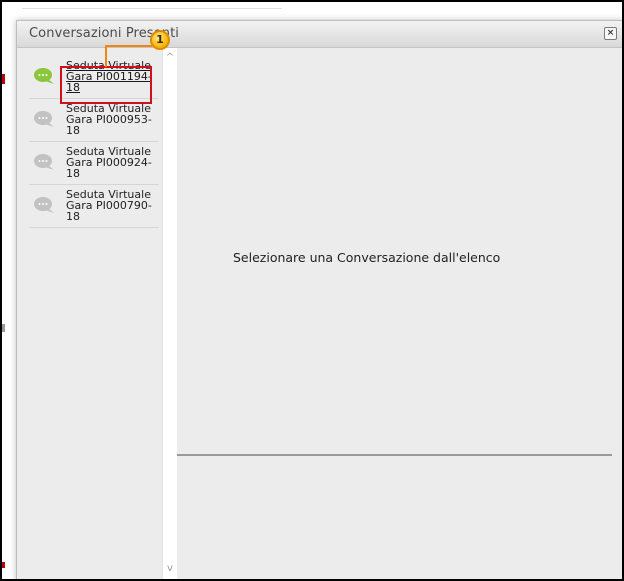 This screenshot has height=581, width=624. Describe the element at coordinates (109, 205) in the screenshot. I see `conversation-item-label: Seduta Virtuale Gara PI000790-18` at that location.